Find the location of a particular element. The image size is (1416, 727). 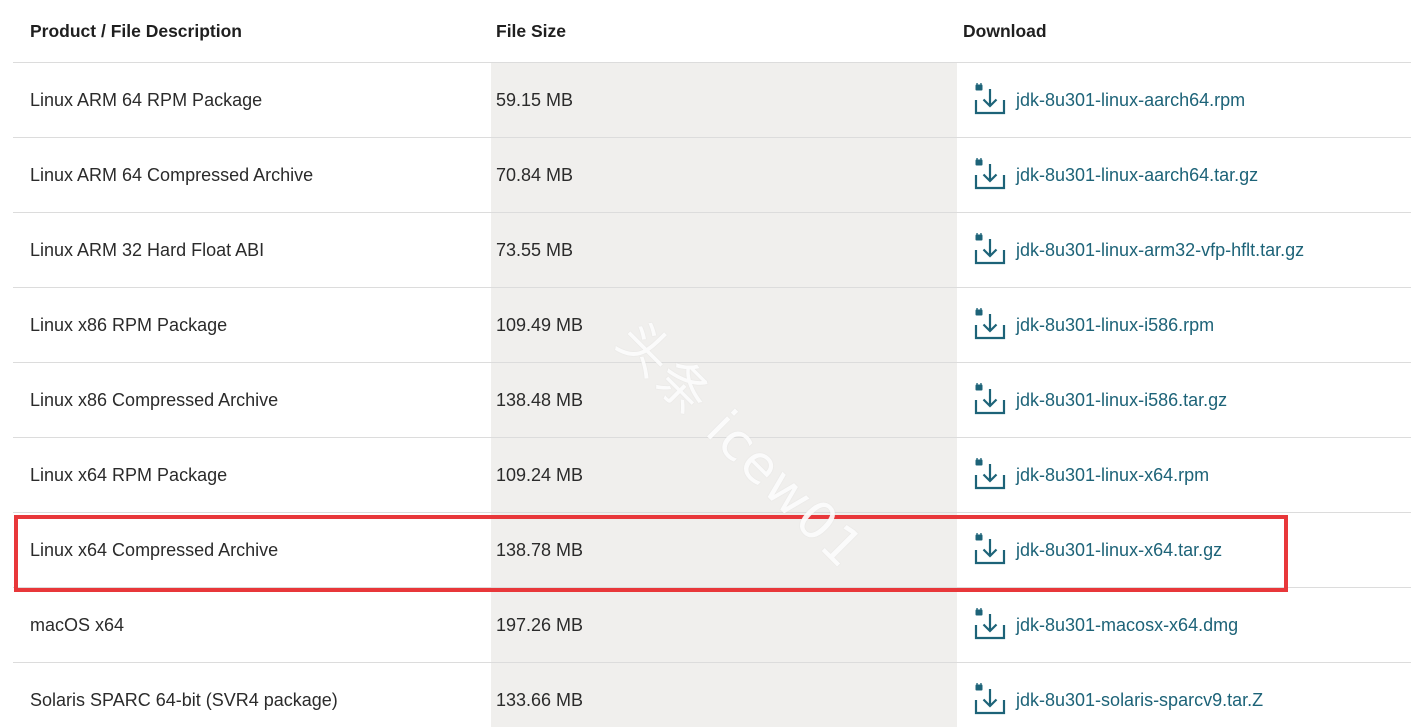

download-cell: jdk-8u301-linux-arm32-vfp-hflt.tar.gz is located at coordinates (1183, 250).